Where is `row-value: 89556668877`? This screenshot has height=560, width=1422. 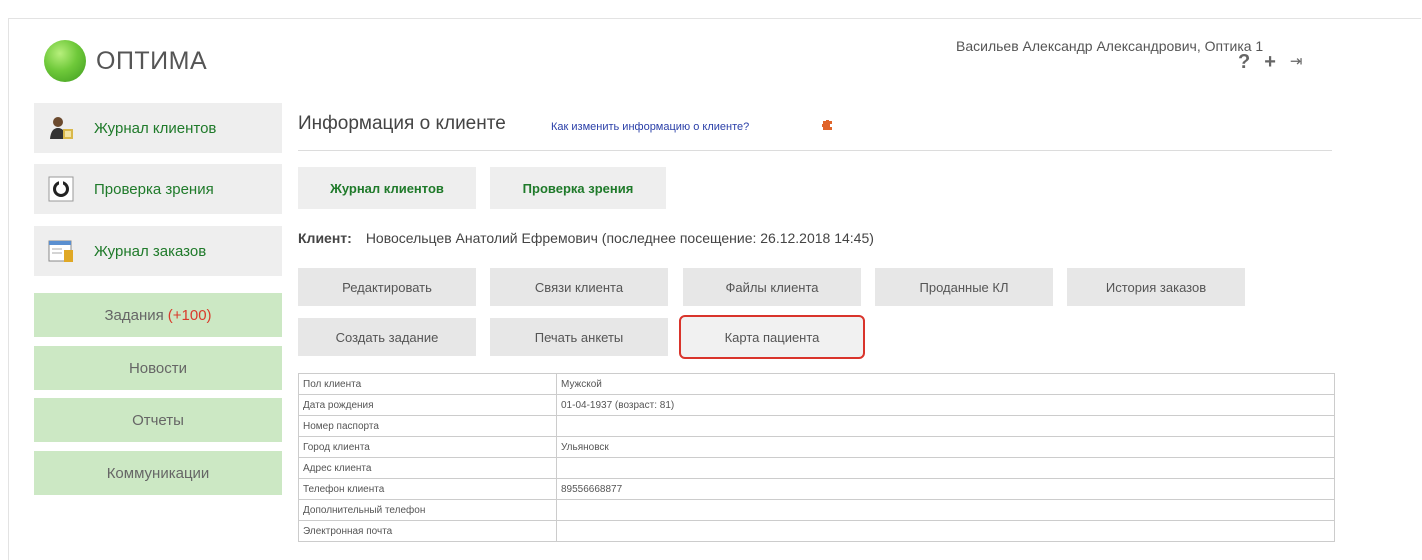 row-value: 89556668877 is located at coordinates (945, 489).